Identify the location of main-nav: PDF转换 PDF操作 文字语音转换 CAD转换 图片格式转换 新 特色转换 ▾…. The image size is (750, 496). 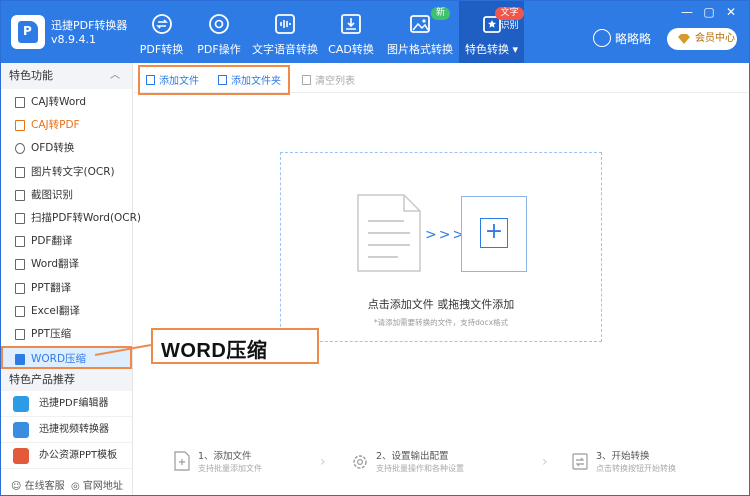
(329, 32).